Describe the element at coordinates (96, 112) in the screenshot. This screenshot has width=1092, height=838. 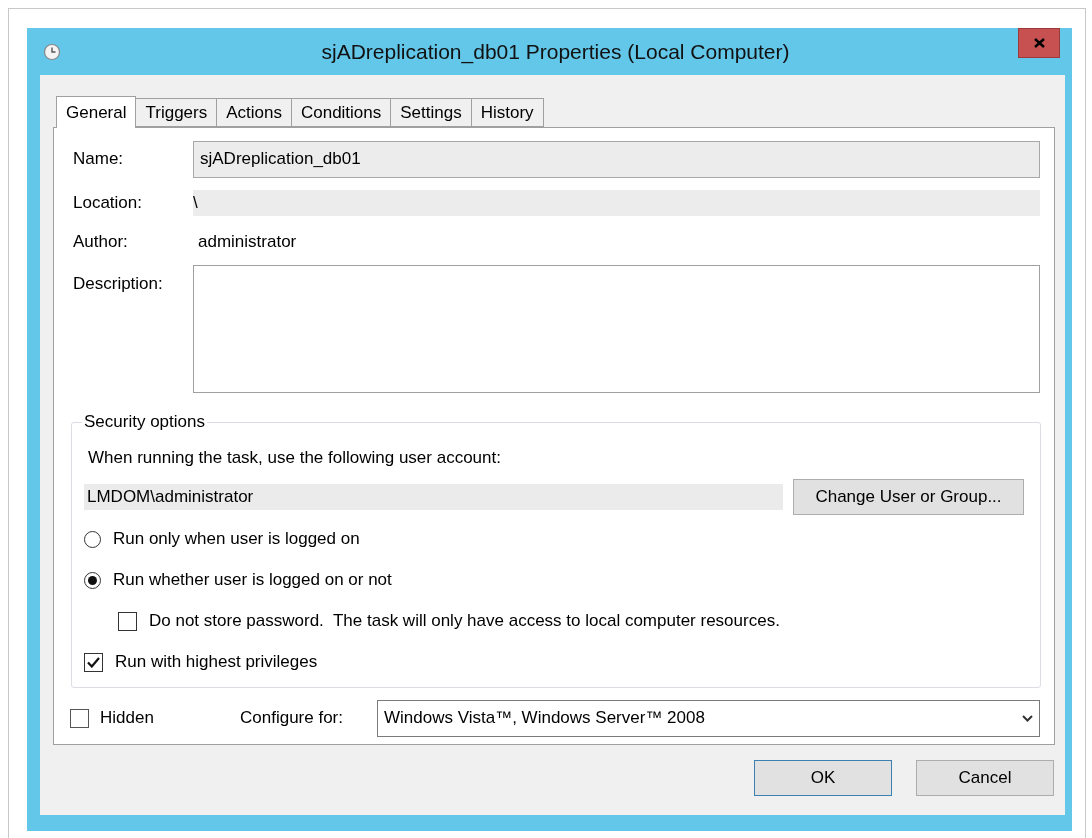
I see `tab: General` at that location.